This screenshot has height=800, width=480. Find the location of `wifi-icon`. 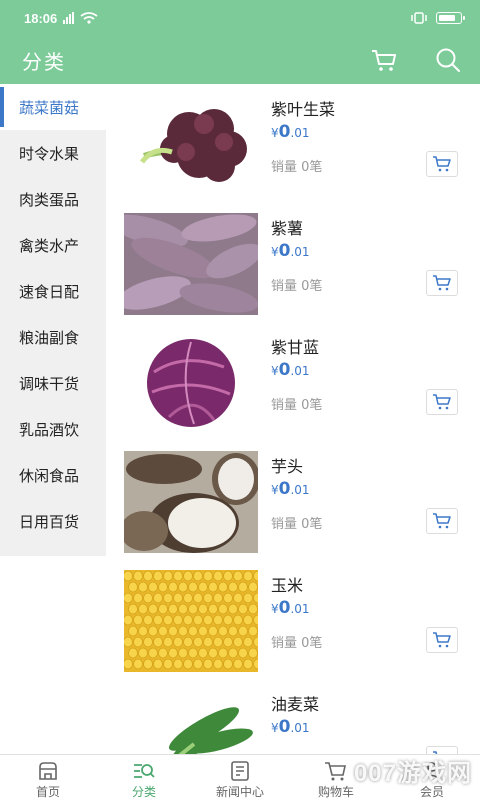

wifi-icon is located at coordinates (89, 18).